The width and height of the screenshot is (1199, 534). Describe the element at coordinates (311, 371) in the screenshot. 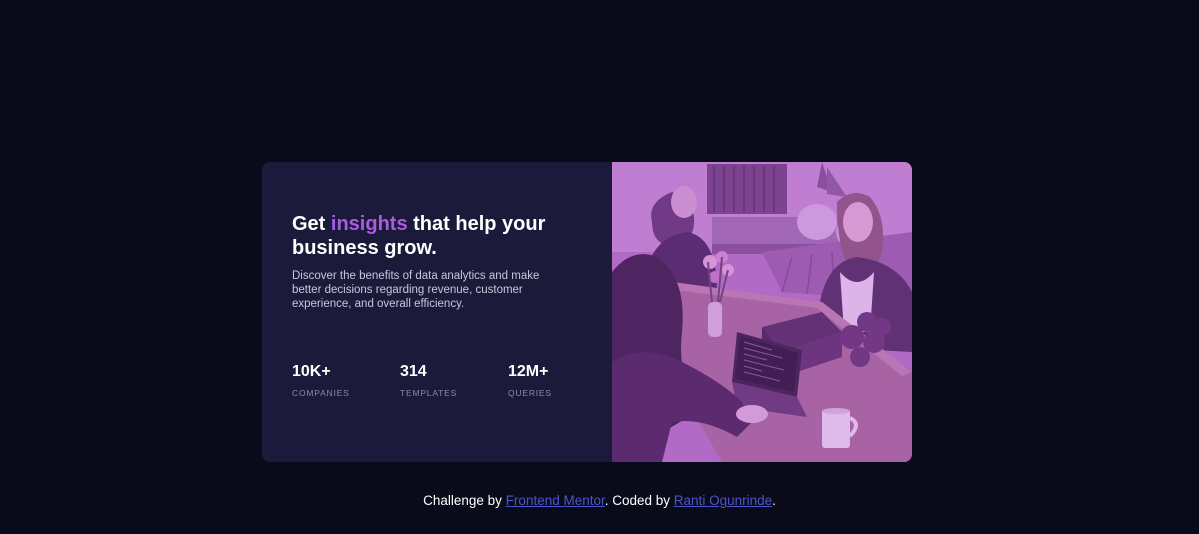

I see `stat-value: 10K+` at that location.